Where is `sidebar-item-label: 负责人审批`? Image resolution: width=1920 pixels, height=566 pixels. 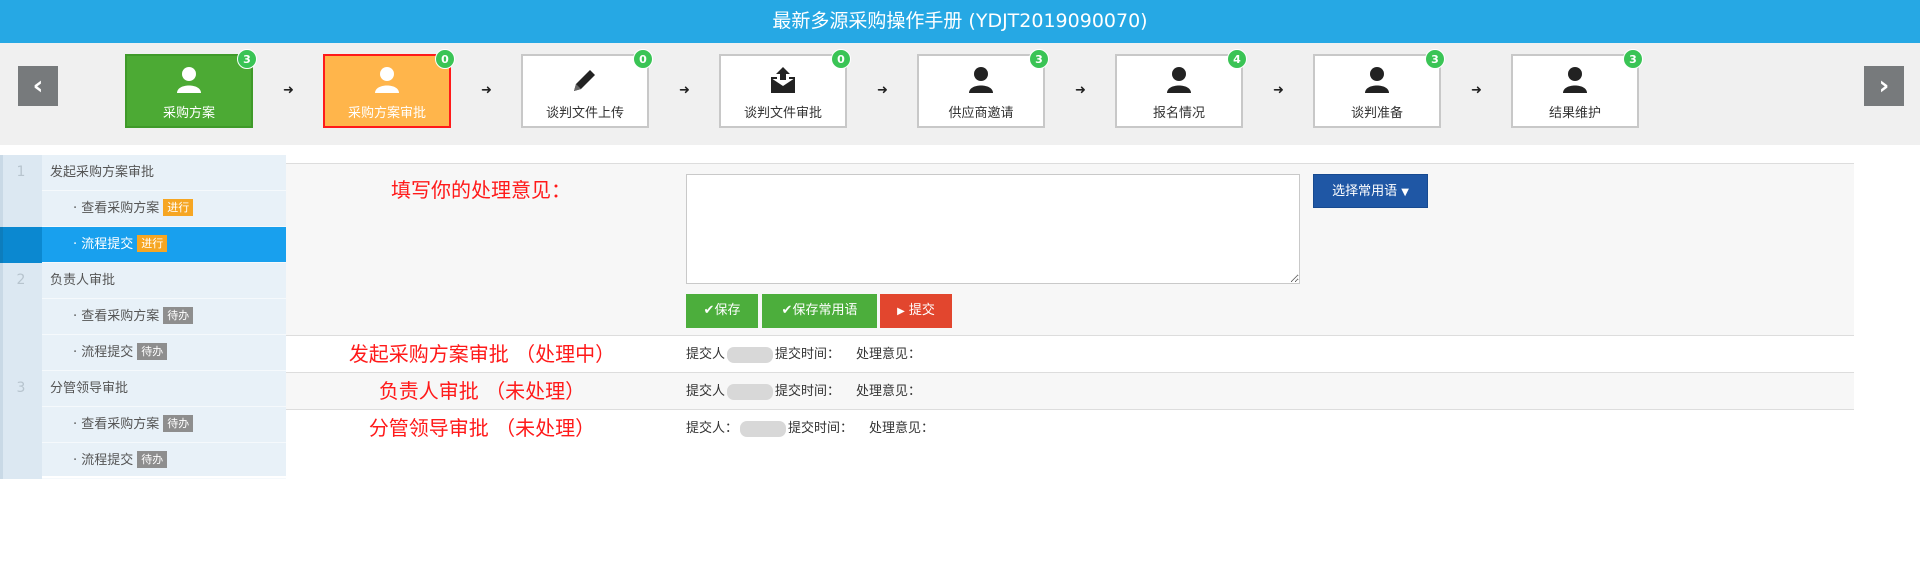 sidebar-item-label: 负责人审批 is located at coordinates (83, 280).